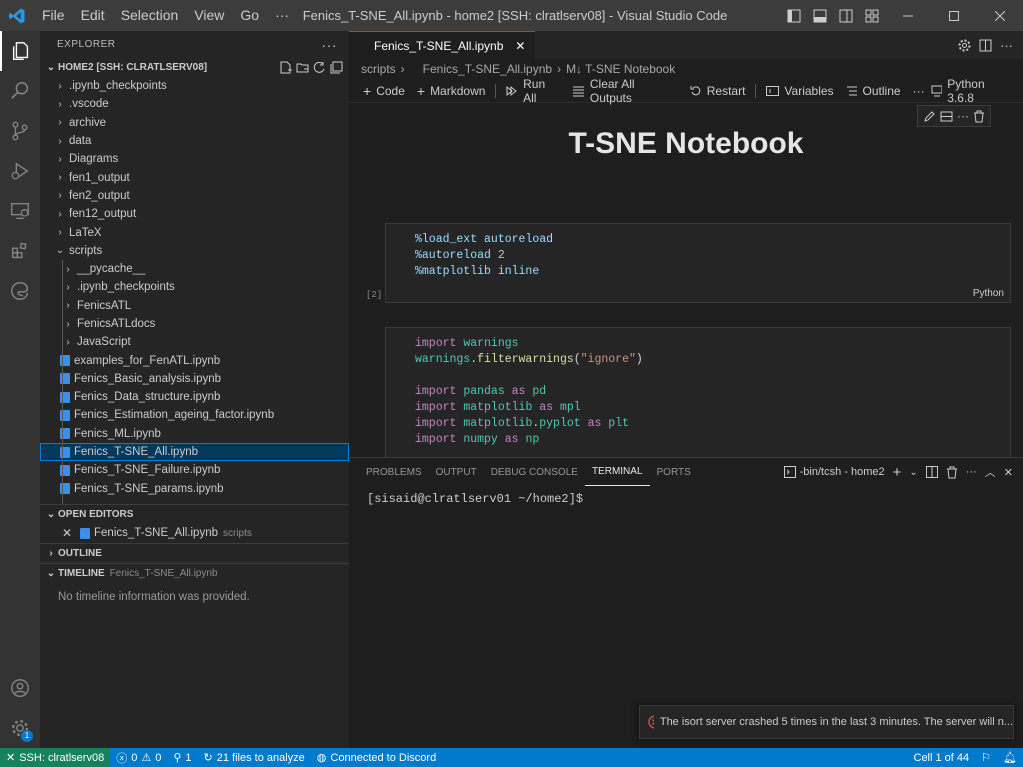 The image size is (1023, 767). What do you see at coordinates (282, 15) in the screenshot?
I see `menu-more: ···` at bounding box center [282, 15].